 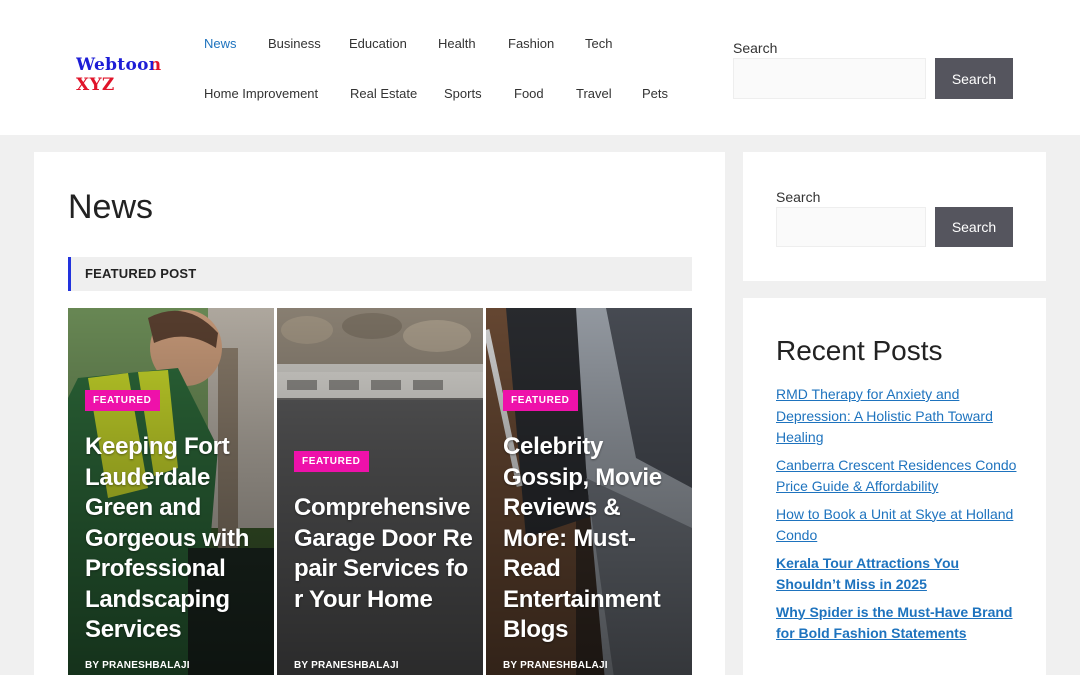 I want to click on sidebar-search-button: Search, so click(x=974, y=227).